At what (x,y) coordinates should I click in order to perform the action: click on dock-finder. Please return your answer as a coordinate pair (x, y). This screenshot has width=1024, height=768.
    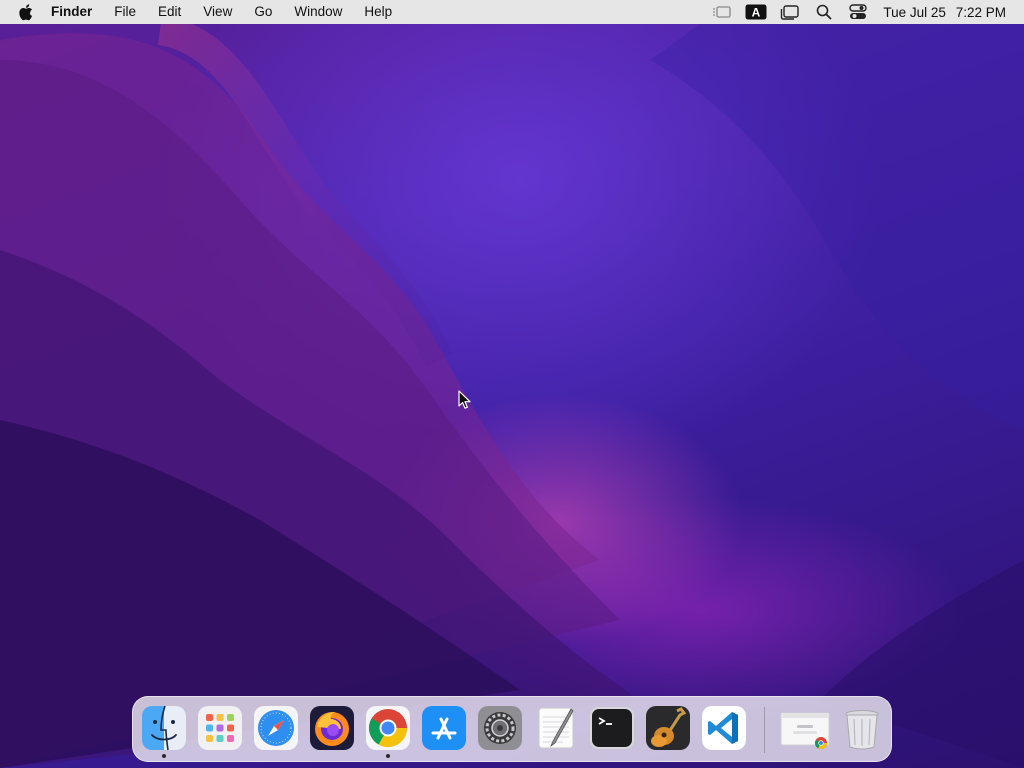
    Looking at the image, I should click on (164, 731).